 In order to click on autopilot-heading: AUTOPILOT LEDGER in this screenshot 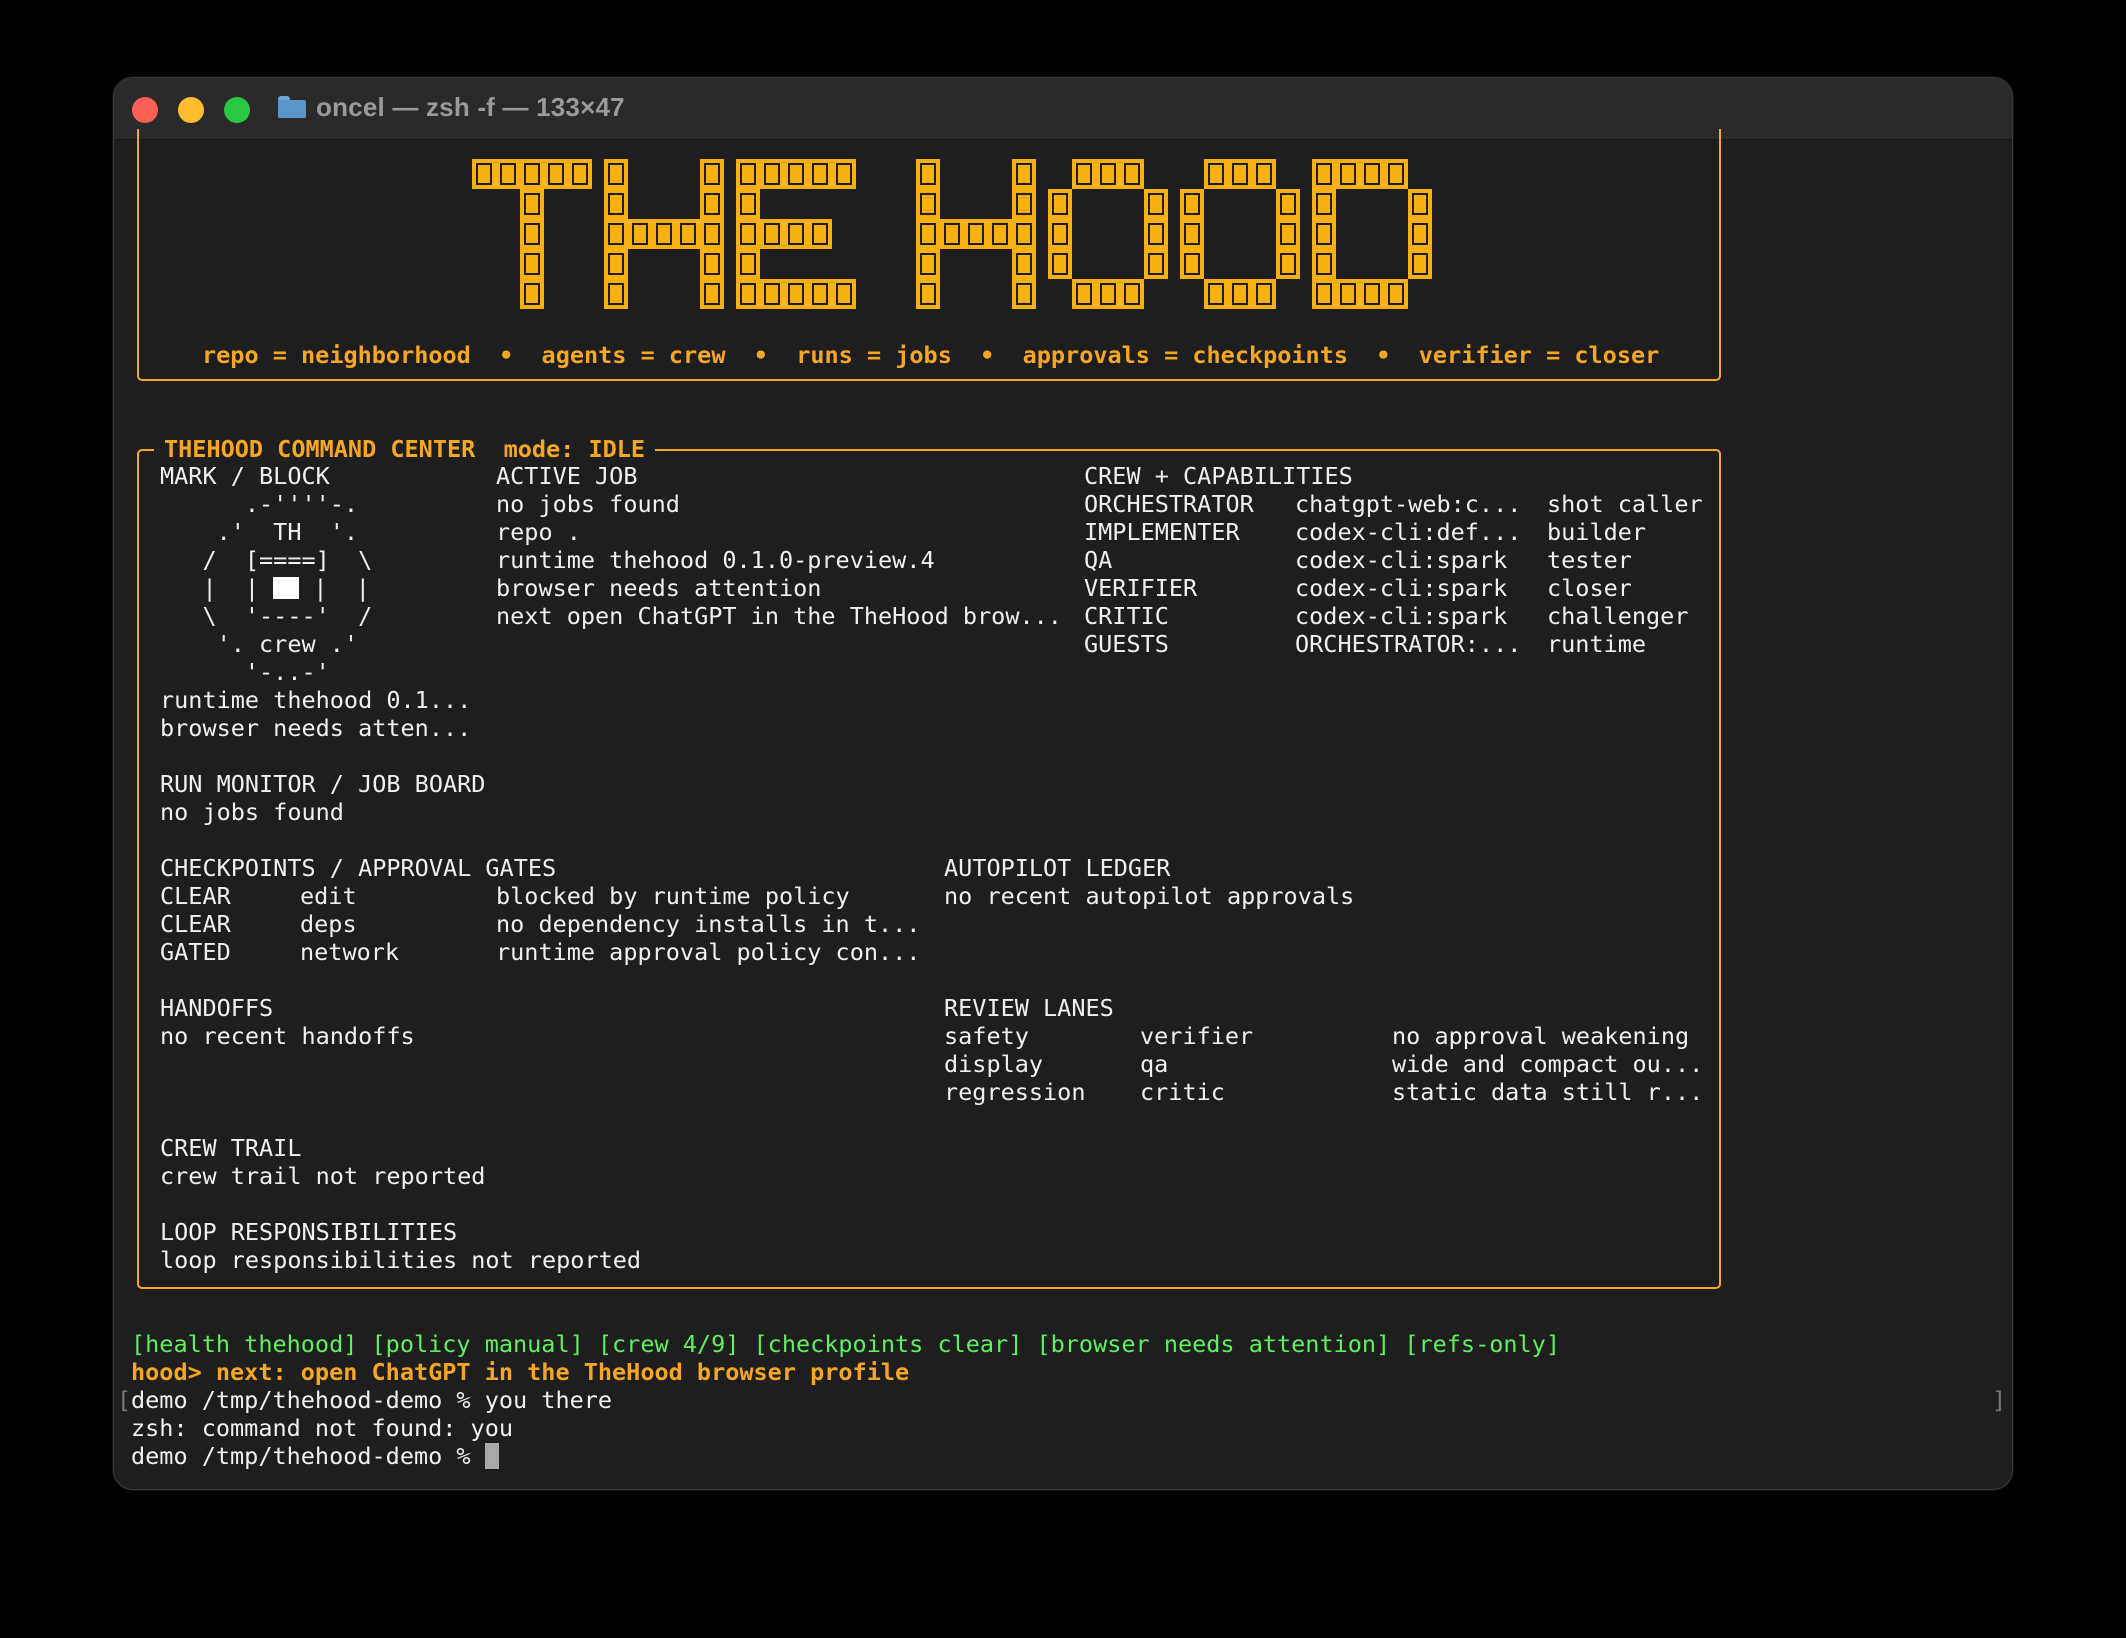, I will do `click(1057, 868)`.